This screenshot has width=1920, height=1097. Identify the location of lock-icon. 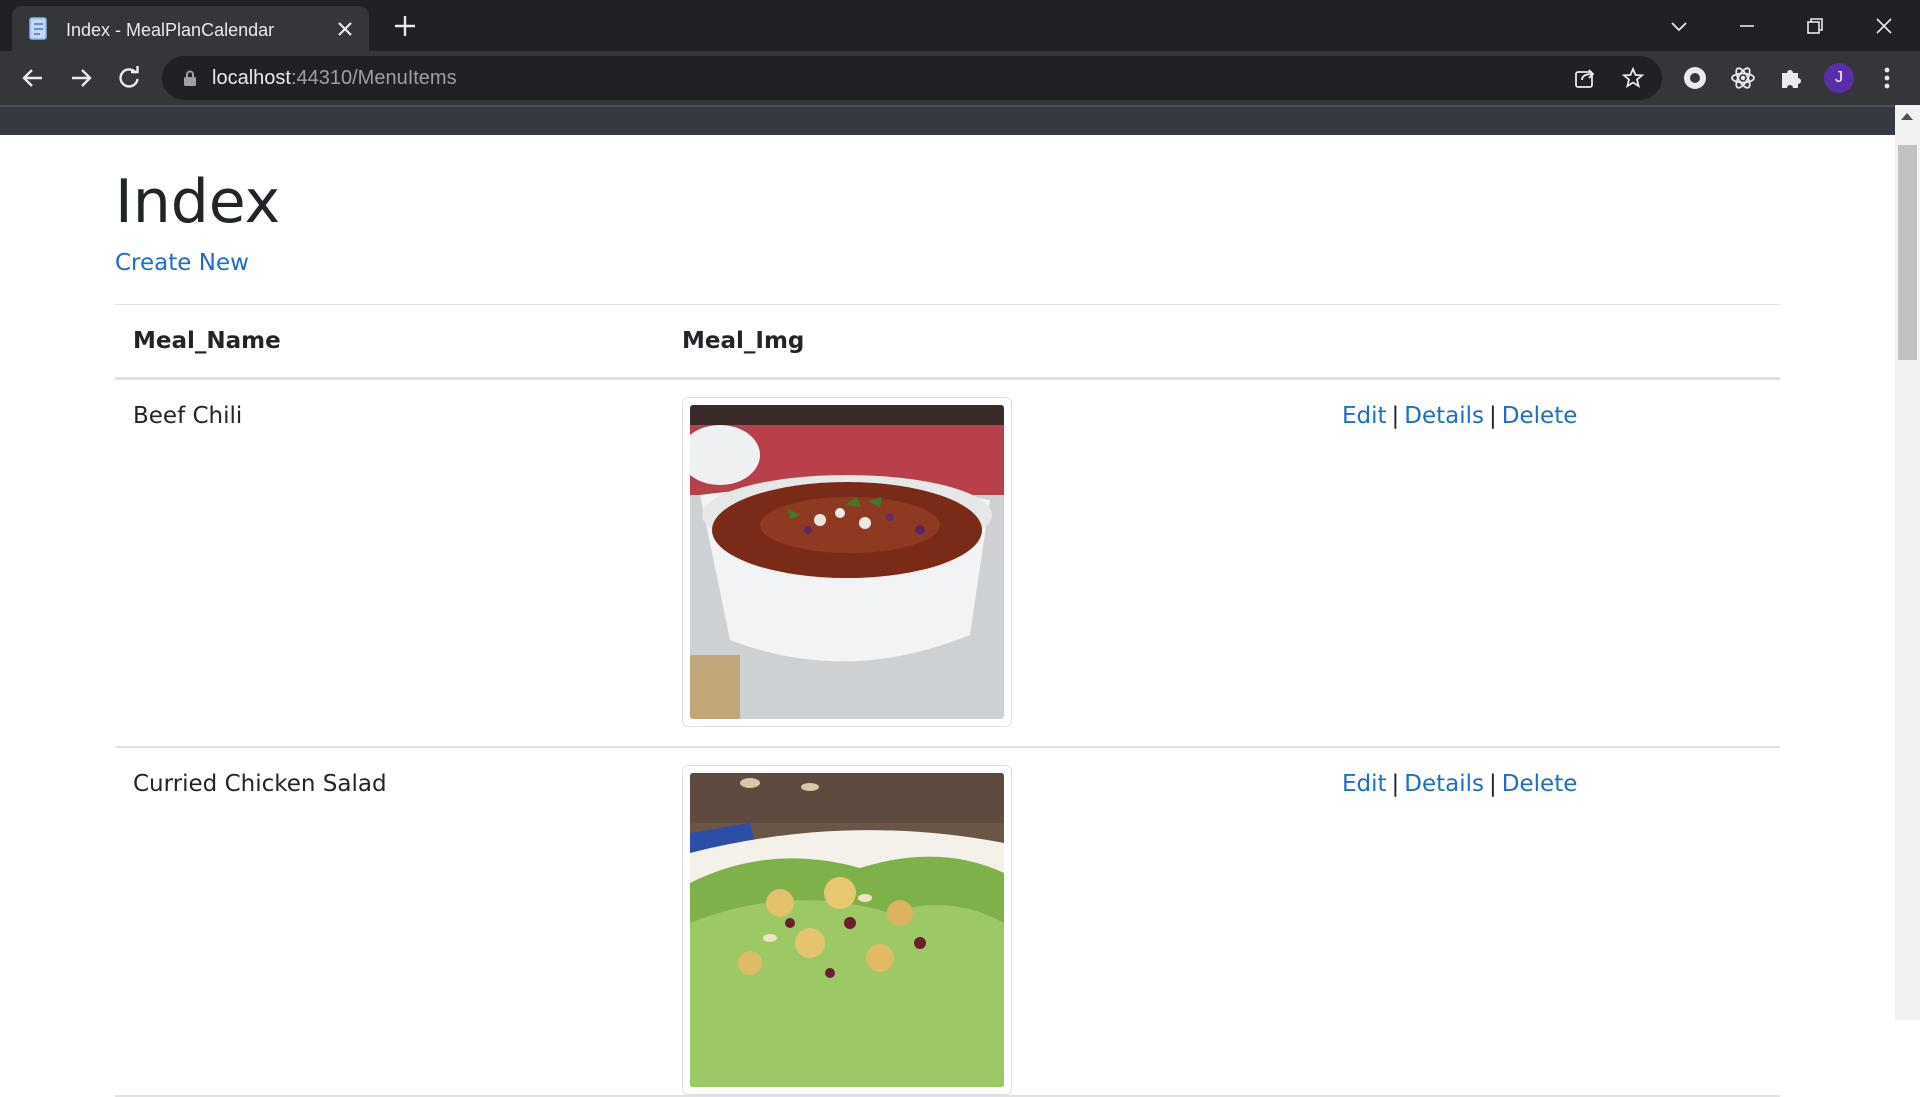
(190, 78).